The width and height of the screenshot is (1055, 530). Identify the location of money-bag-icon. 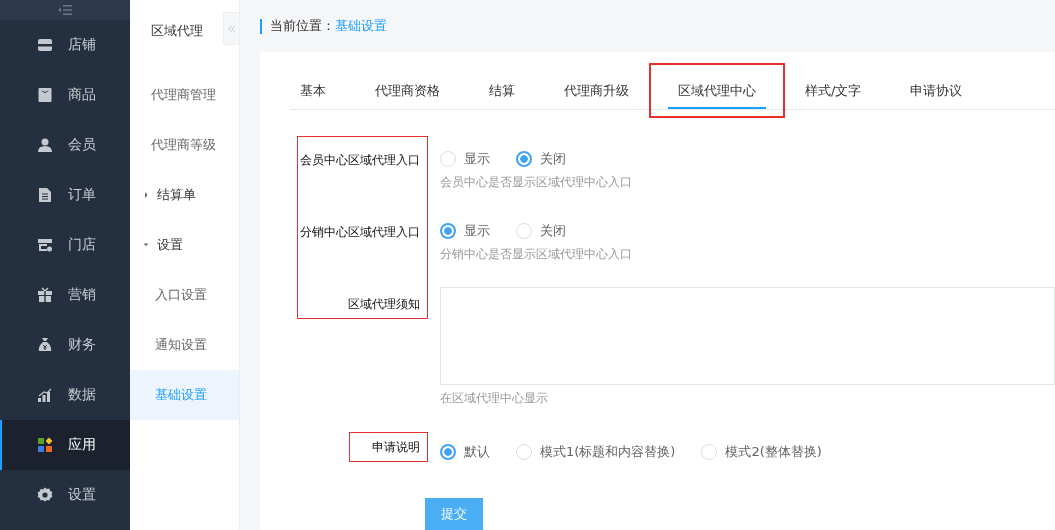
(45, 345).